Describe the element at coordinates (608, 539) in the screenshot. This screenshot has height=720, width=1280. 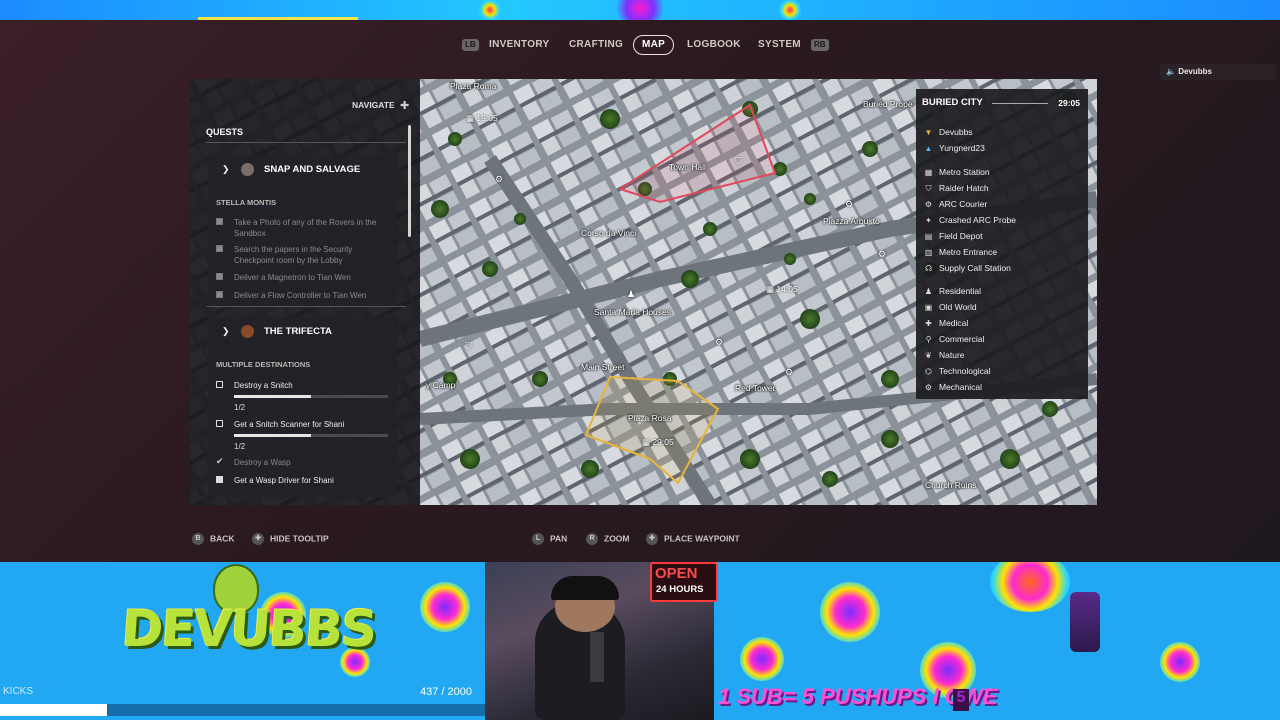
I see `hint-zoom: R ZOOM` at that location.